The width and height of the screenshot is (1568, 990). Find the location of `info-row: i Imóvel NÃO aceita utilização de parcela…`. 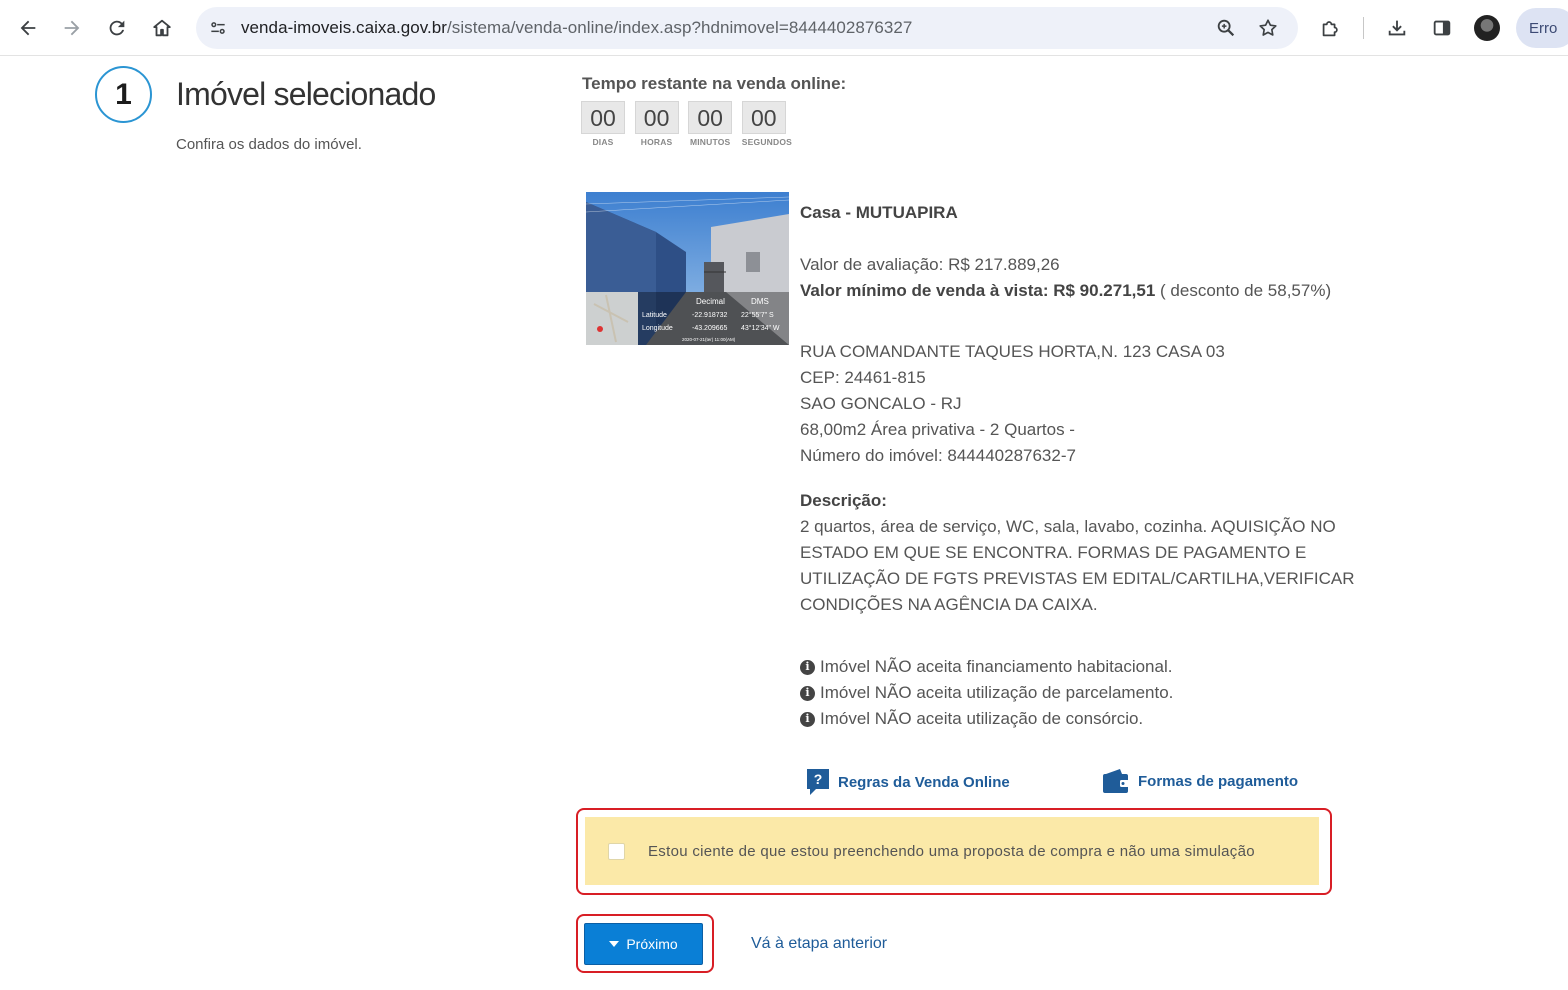

info-row: i Imóvel NÃO aceita utilização de parcela… is located at coordinates (1120, 693).